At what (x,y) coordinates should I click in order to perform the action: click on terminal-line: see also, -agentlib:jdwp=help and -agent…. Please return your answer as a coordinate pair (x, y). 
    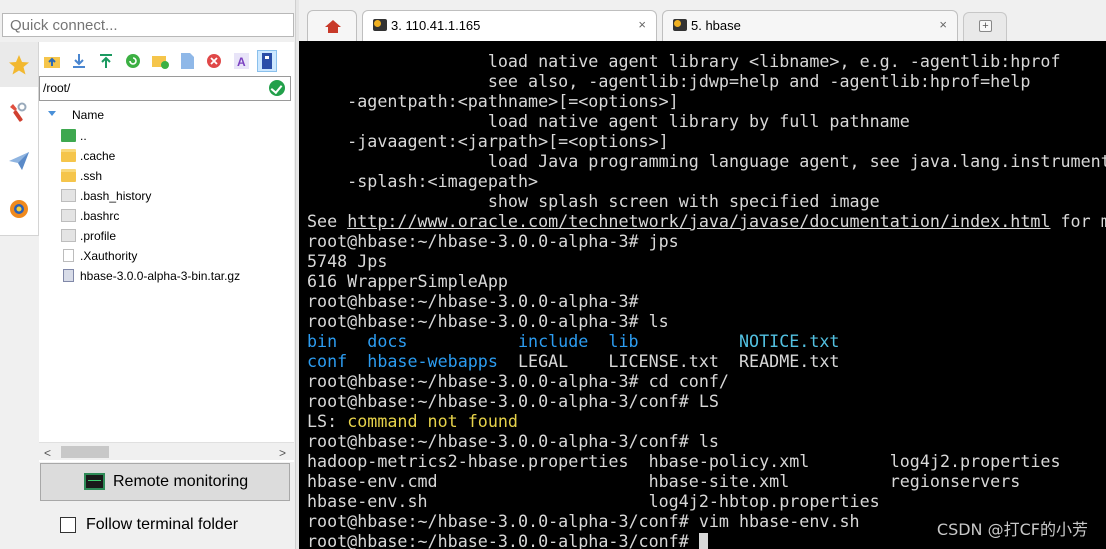
    Looking at the image, I should click on (669, 81).